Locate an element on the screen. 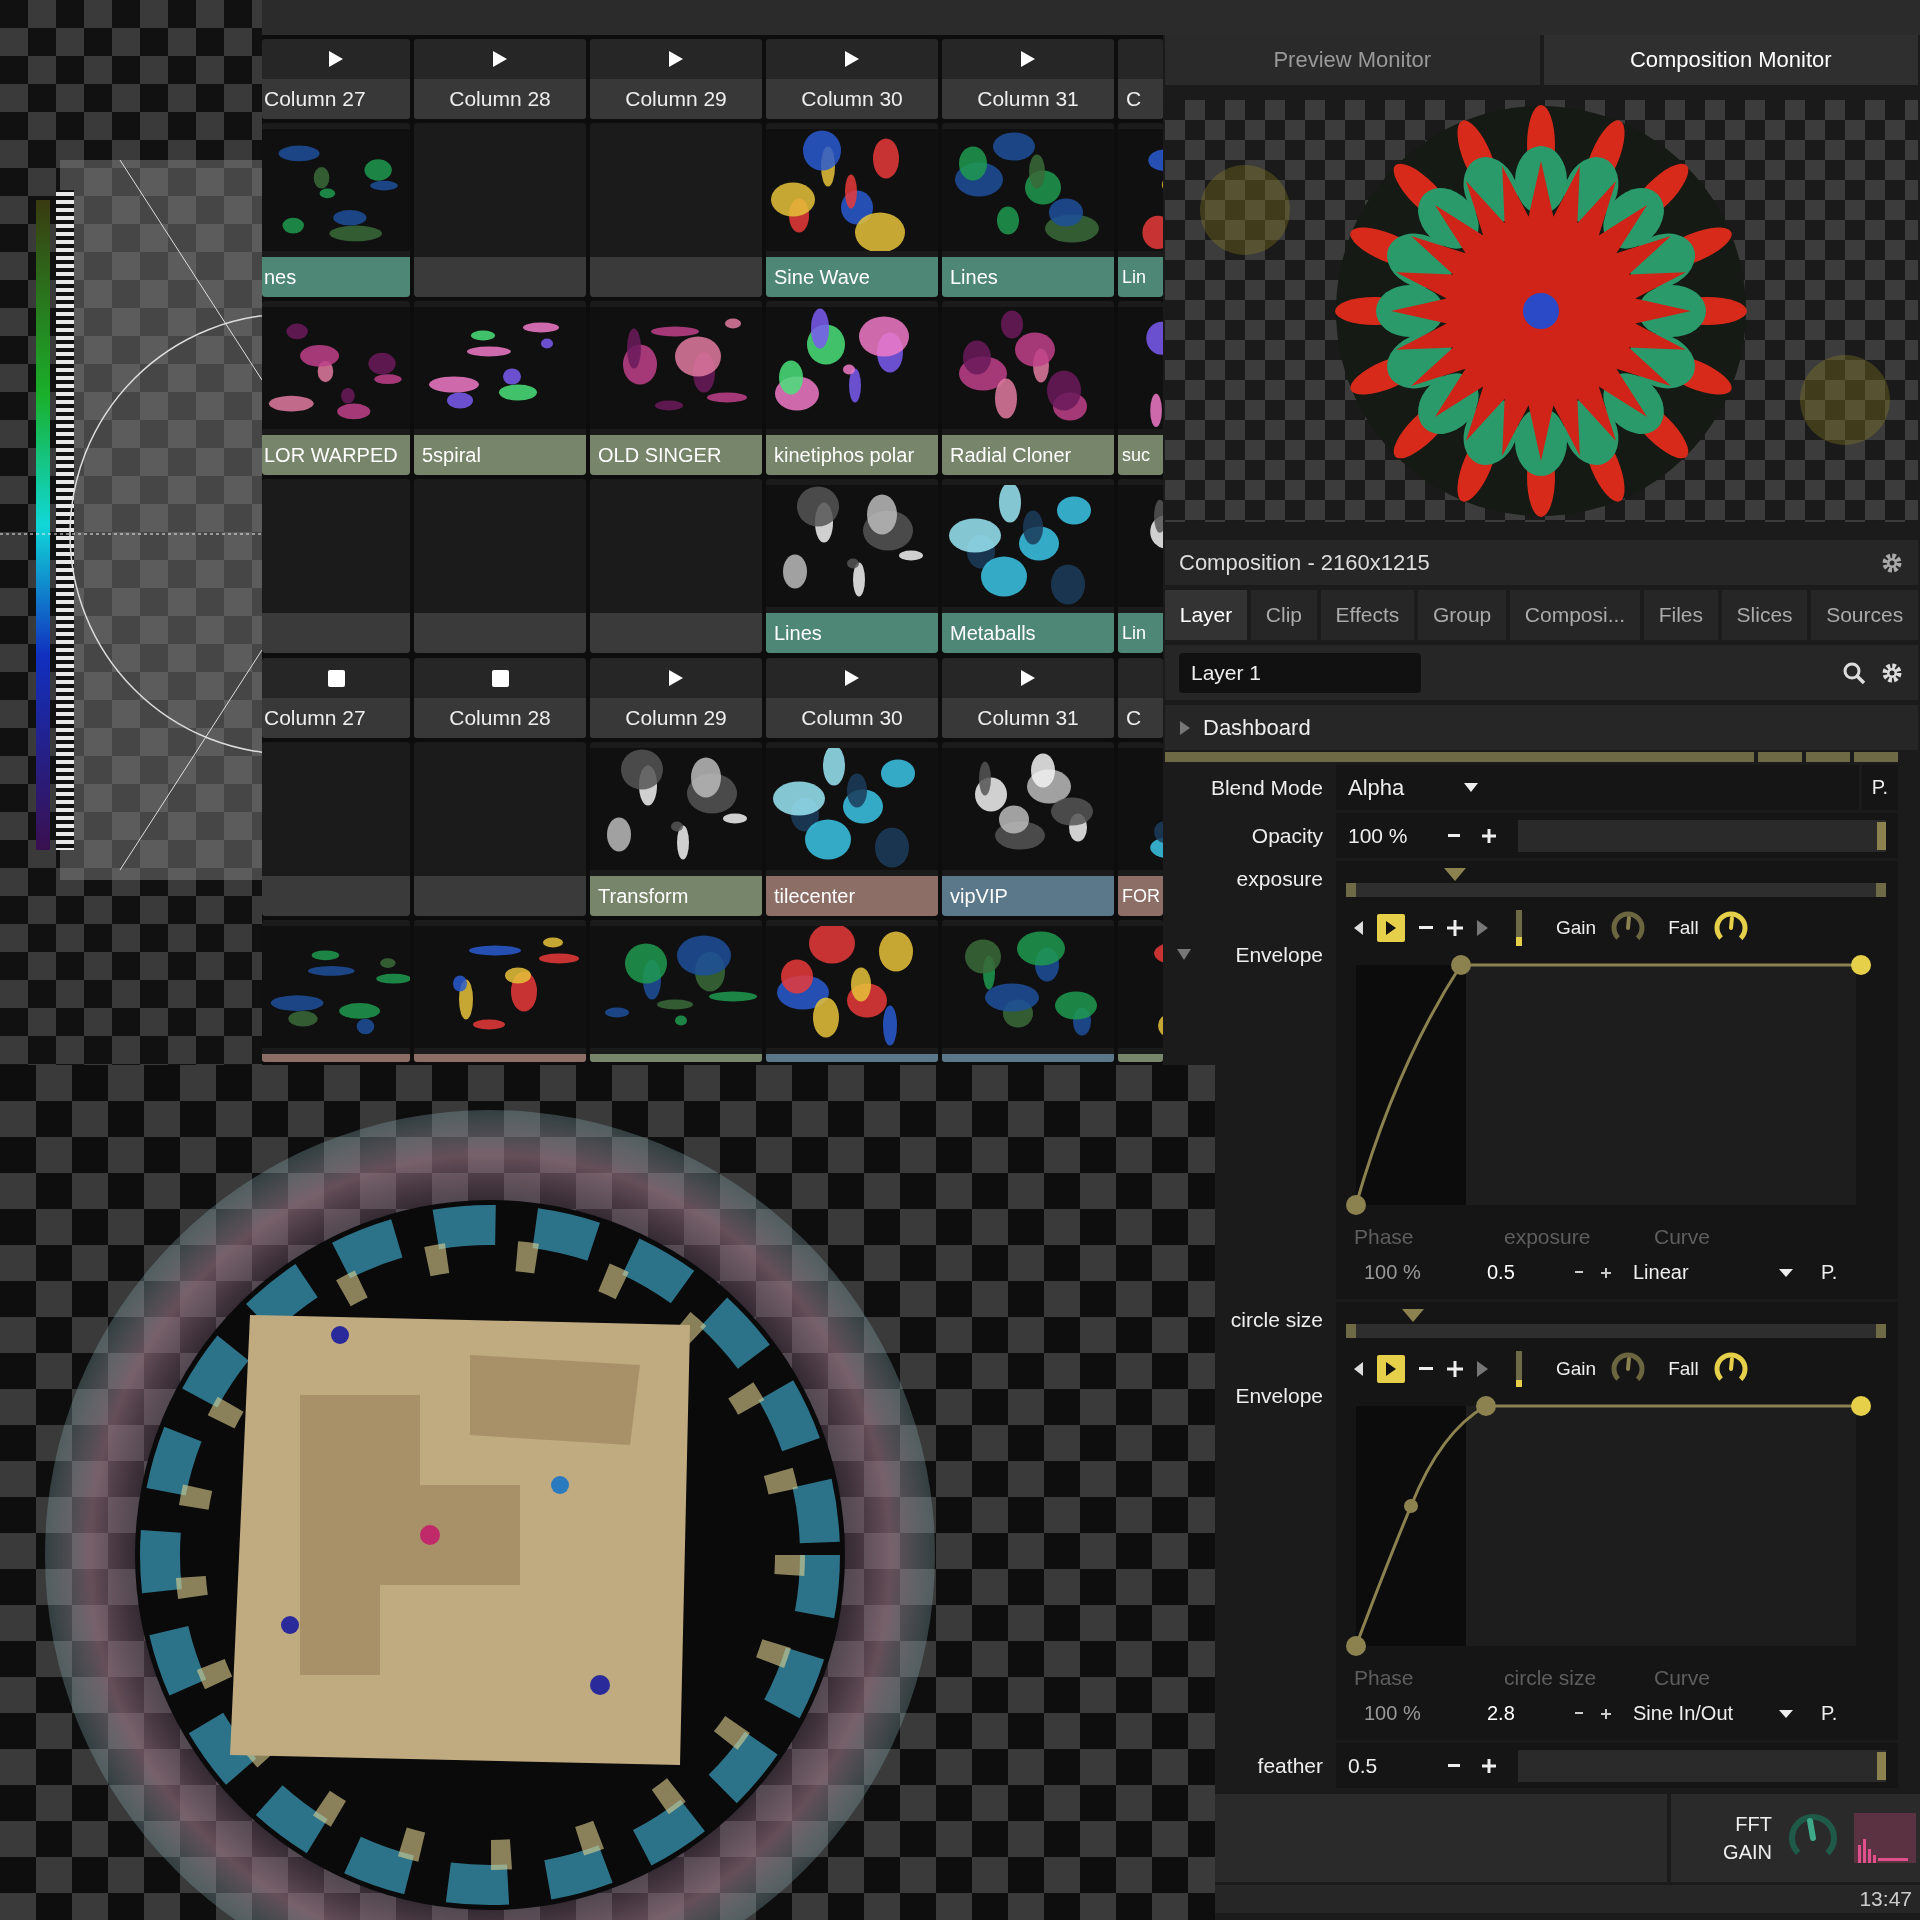 The image size is (1920, 1920). clip-label: Transform is located at coordinates (676, 896).